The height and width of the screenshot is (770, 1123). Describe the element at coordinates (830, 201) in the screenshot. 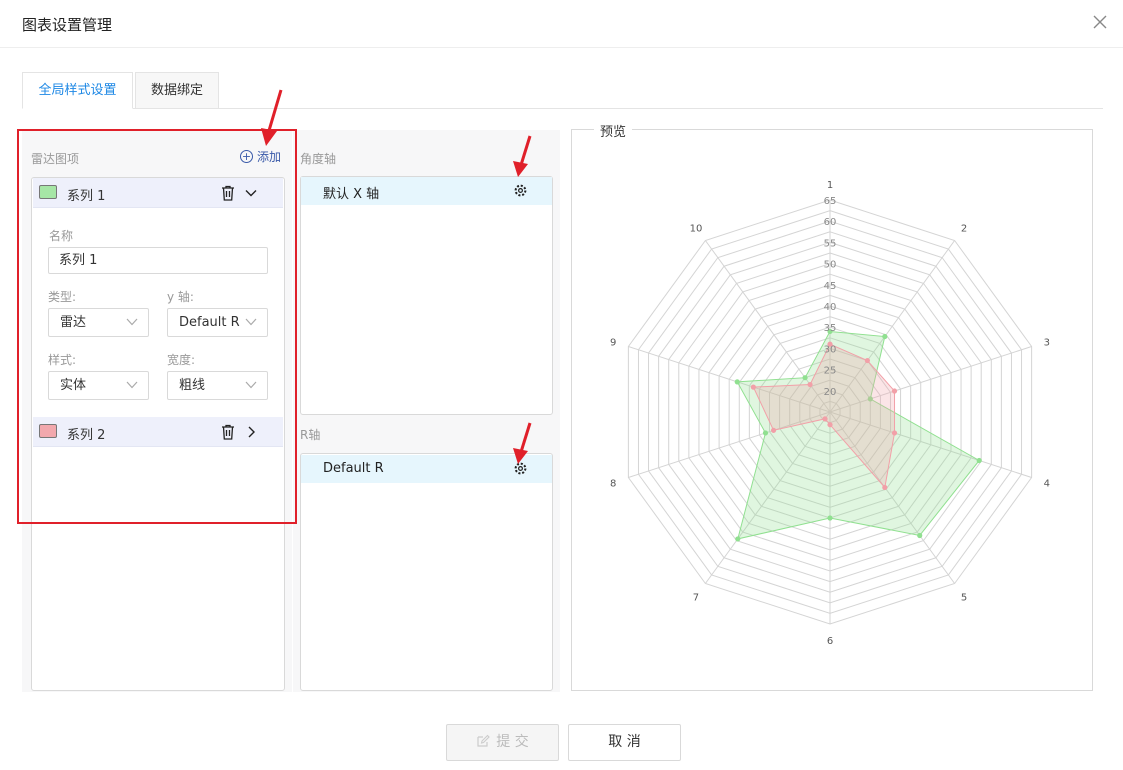

I see `radar-r-tick-label: 65` at that location.